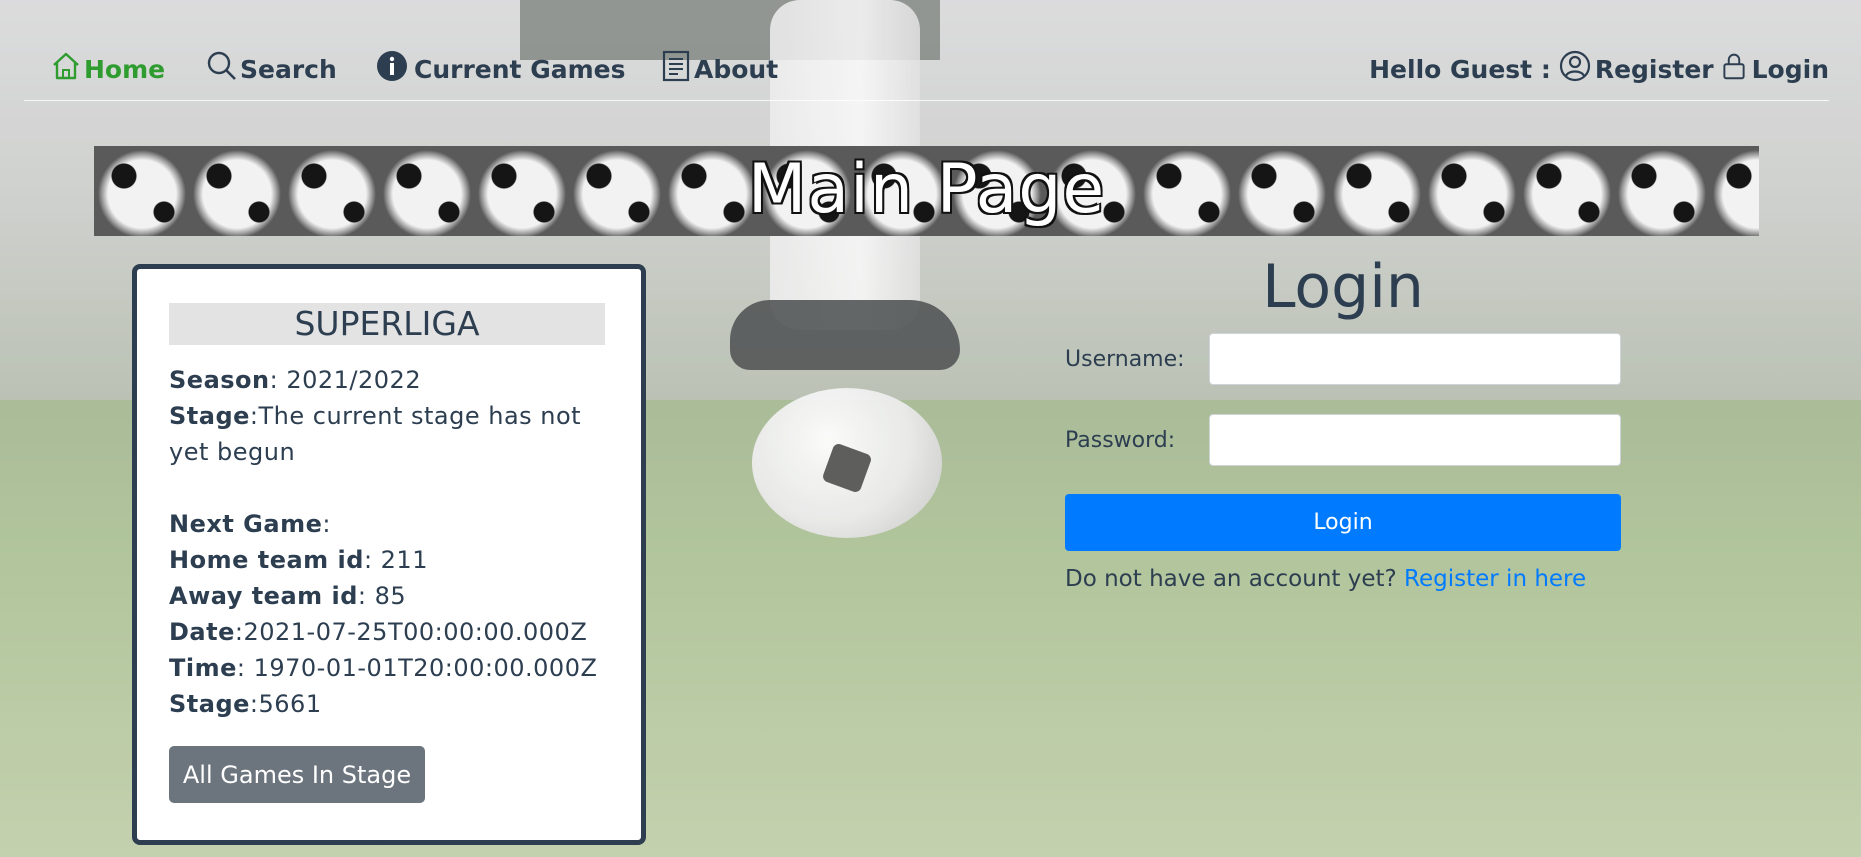 This screenshot has width=1861, height=857. What do you see at coordinates (1734, 69) in the screenshot?
I see `lock-icon` at bounding box center [1734, 69].